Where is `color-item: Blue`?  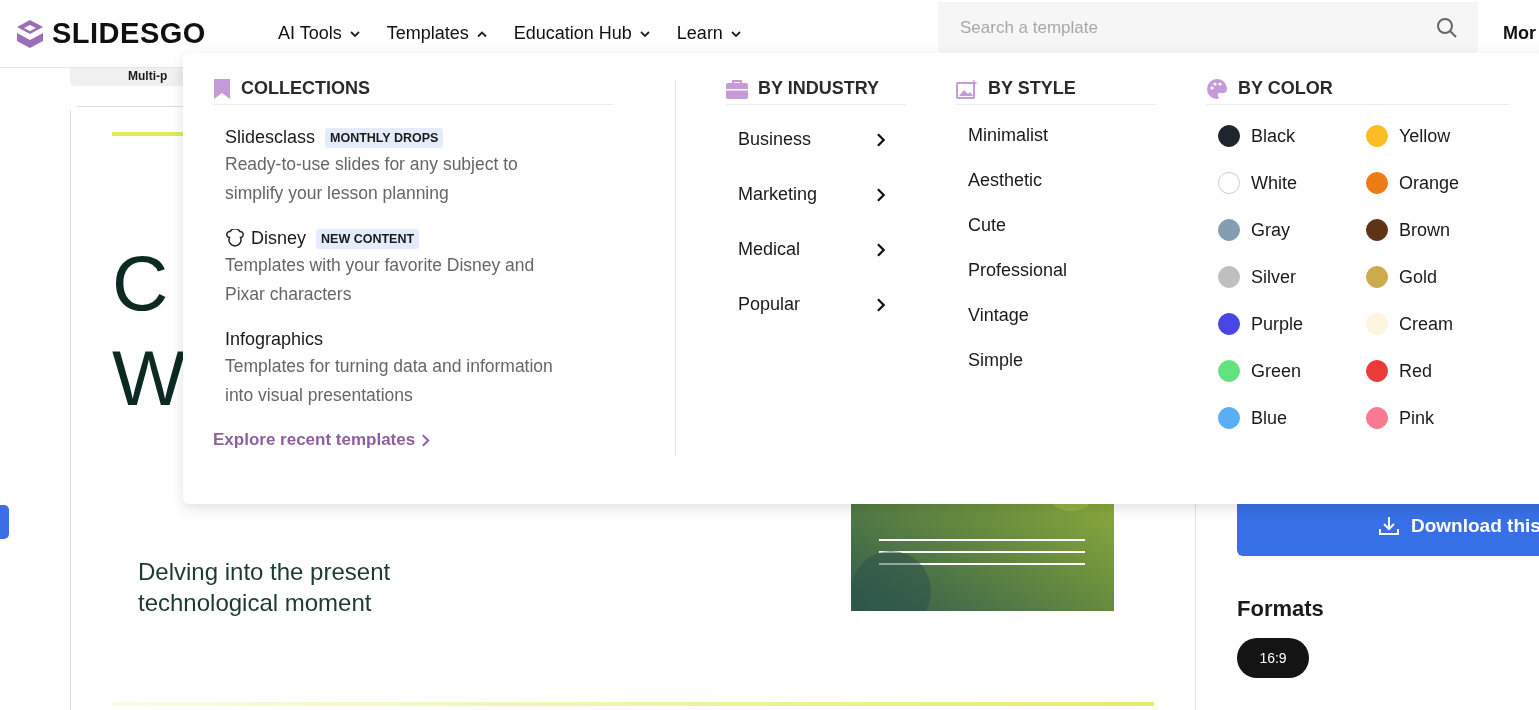 color-item: Blue is located at coordinates (1292, 418).